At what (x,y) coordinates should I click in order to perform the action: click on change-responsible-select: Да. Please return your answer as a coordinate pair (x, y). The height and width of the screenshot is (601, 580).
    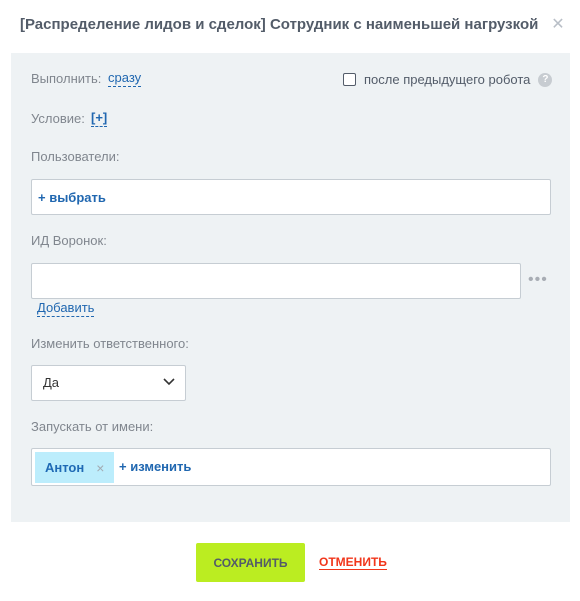
    Looking at the image, I should click on (108, 383).